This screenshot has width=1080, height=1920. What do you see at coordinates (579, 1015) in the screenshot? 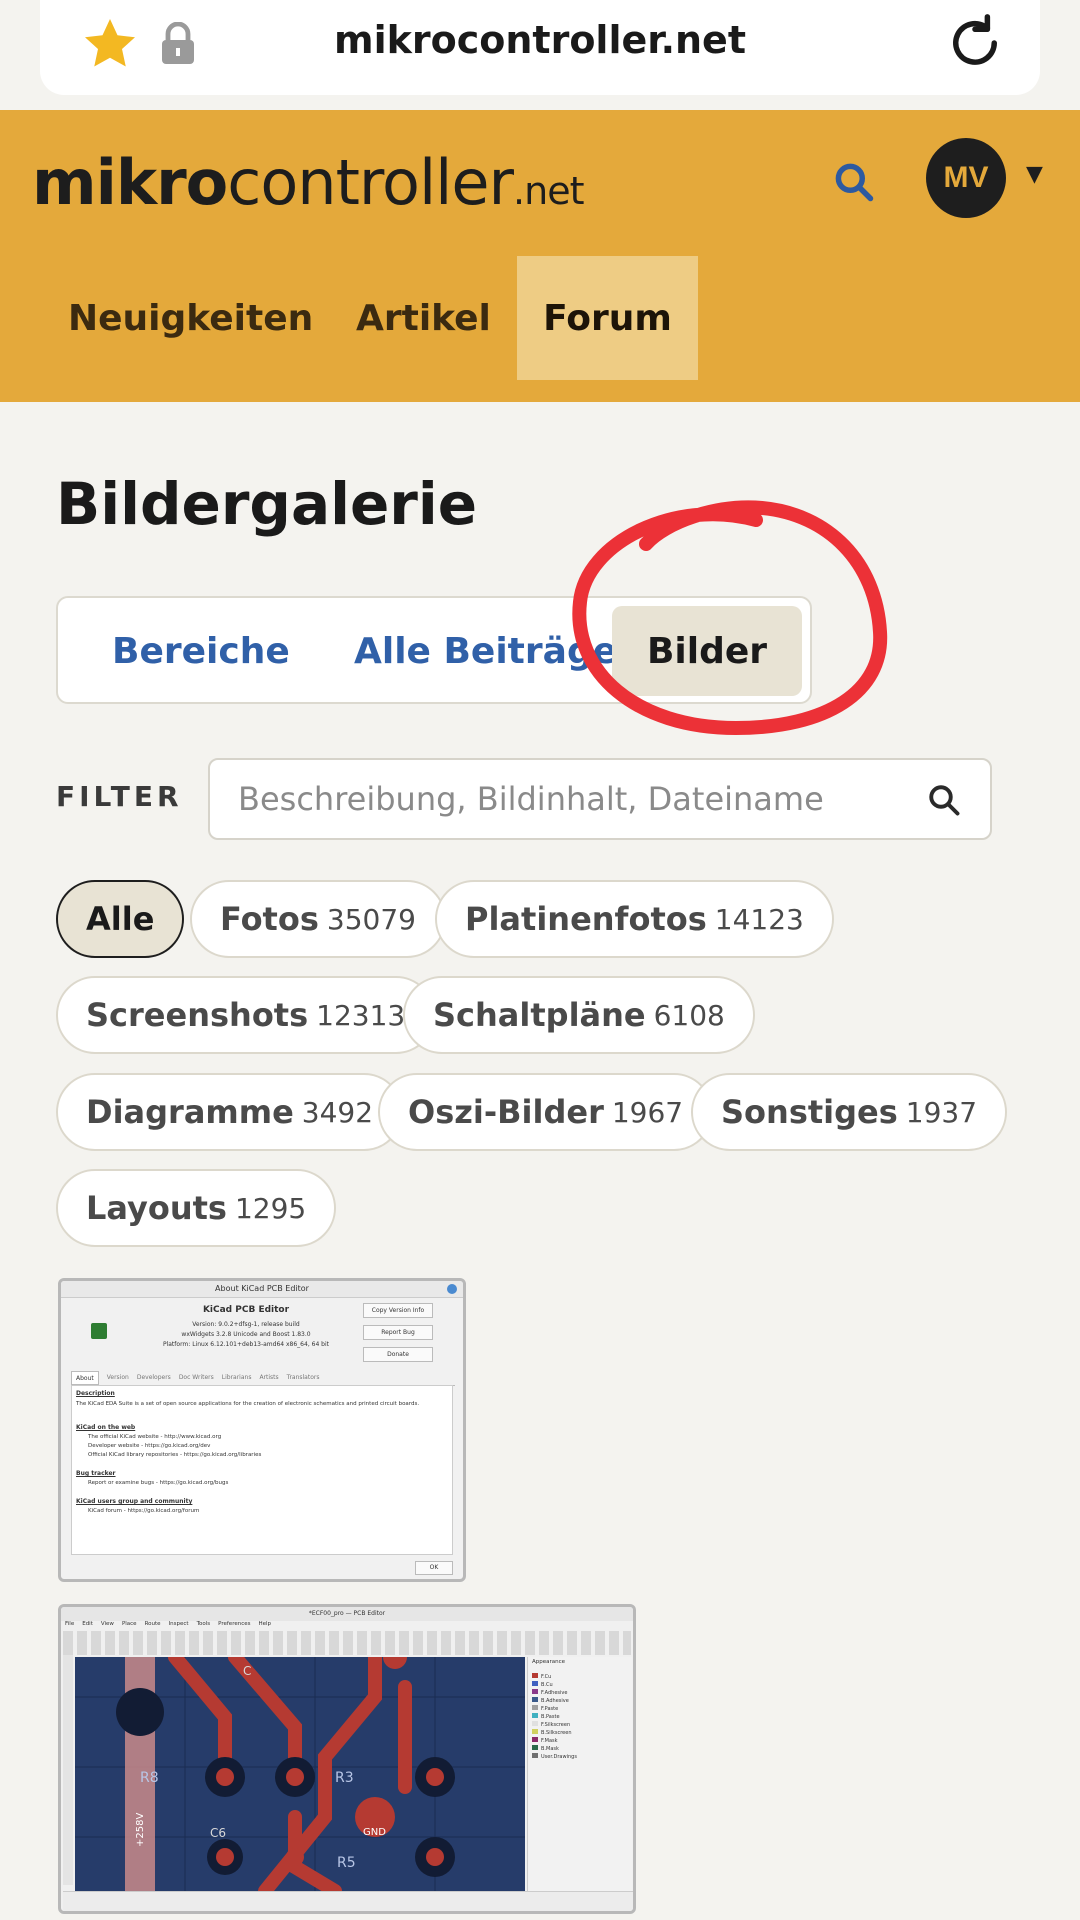
I see `chip-schaltplaene: Schaltpläne 6108` at bounding box center [579, 1015].